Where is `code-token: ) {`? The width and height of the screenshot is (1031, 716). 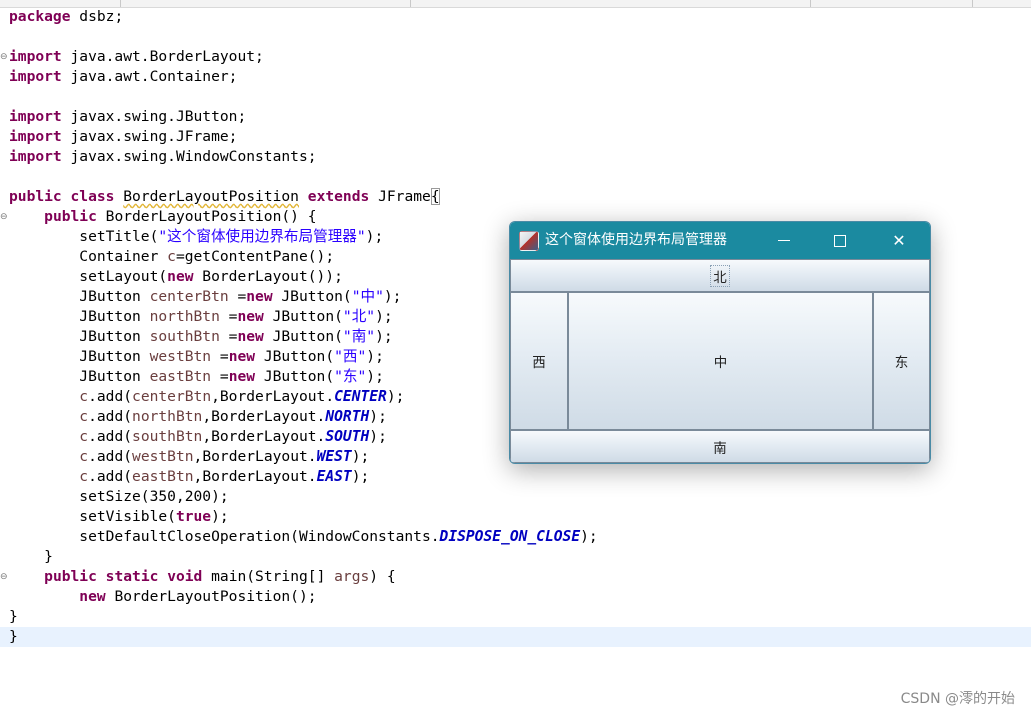 code-token: ) { is located at coordinates (382, 576).